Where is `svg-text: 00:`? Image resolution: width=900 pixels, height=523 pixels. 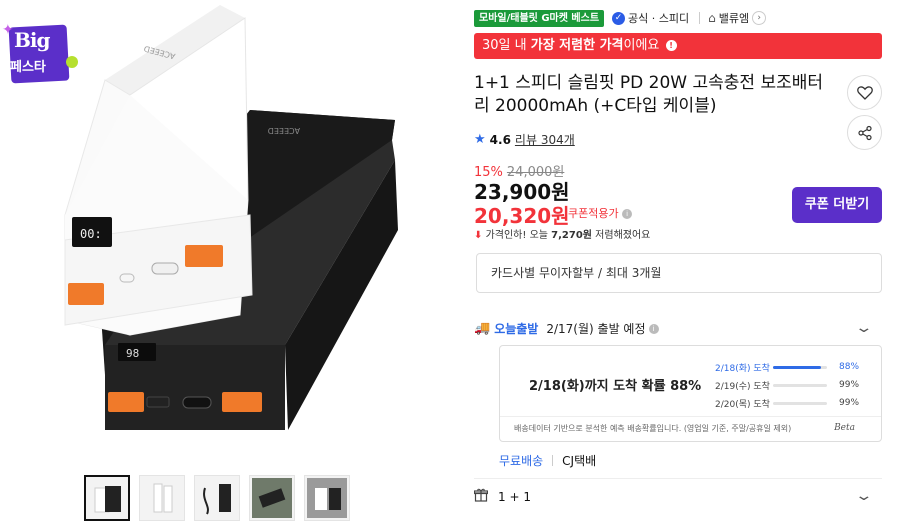
svg-text: 00: is located at coordinates (91, 234).